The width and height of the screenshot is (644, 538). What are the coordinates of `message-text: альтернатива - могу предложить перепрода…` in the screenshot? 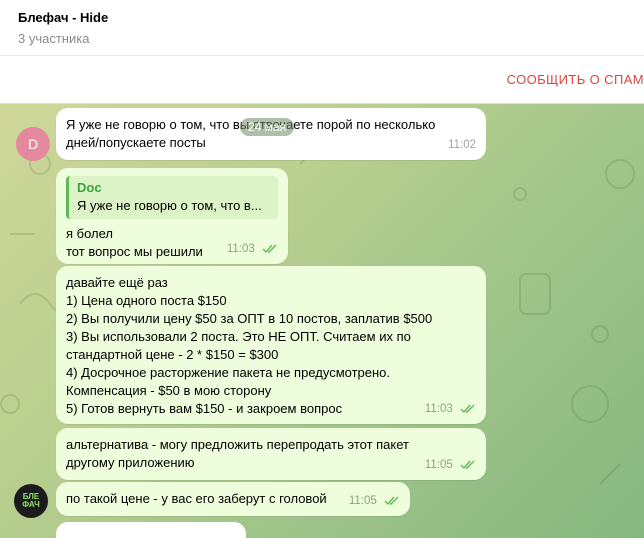 It's located at (237, 453).